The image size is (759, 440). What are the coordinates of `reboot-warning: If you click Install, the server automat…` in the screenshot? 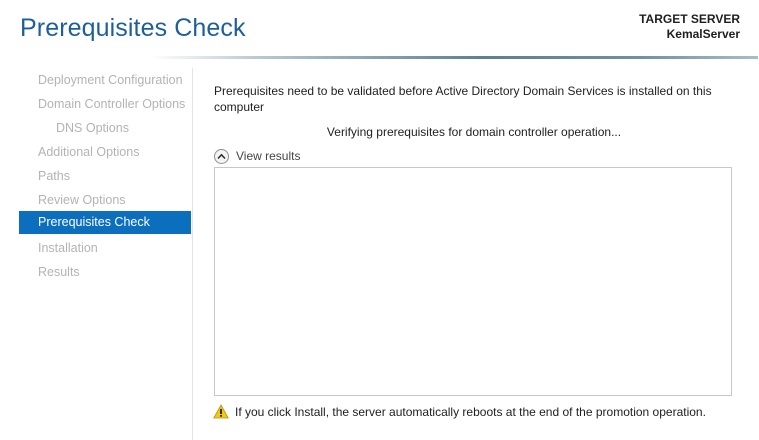 It's located at (459, 411).